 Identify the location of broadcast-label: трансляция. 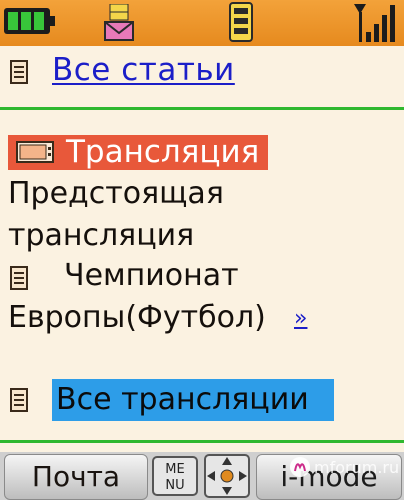
(101, 235).